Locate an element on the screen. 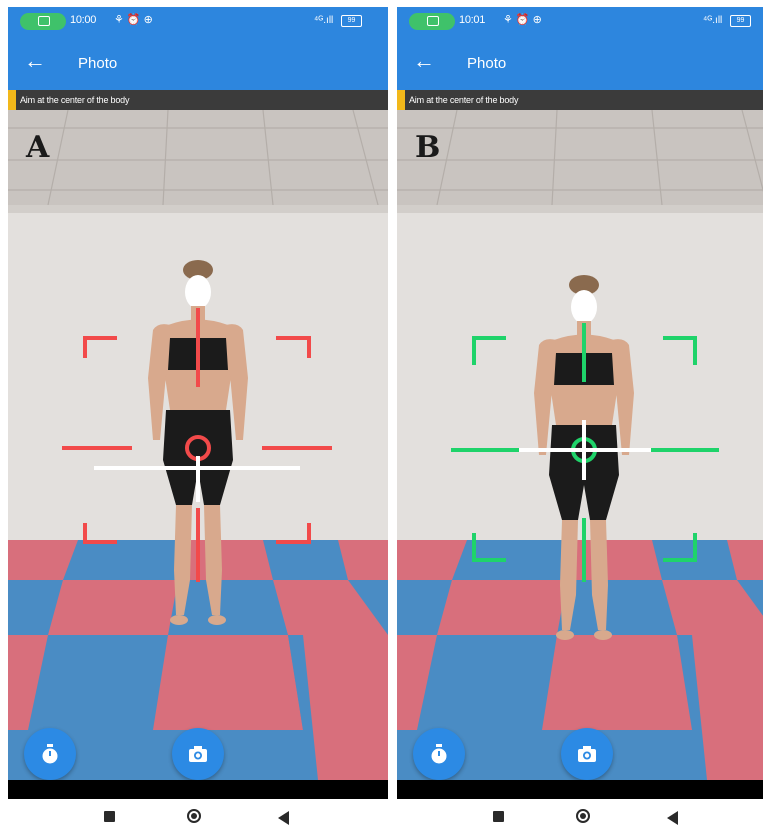 The image size is (763, 833). status-bar: 10:01 ⚘ ⏰ ⊕ ⁴ᴳ.ıll 99 is located at coordinates (580, 21).